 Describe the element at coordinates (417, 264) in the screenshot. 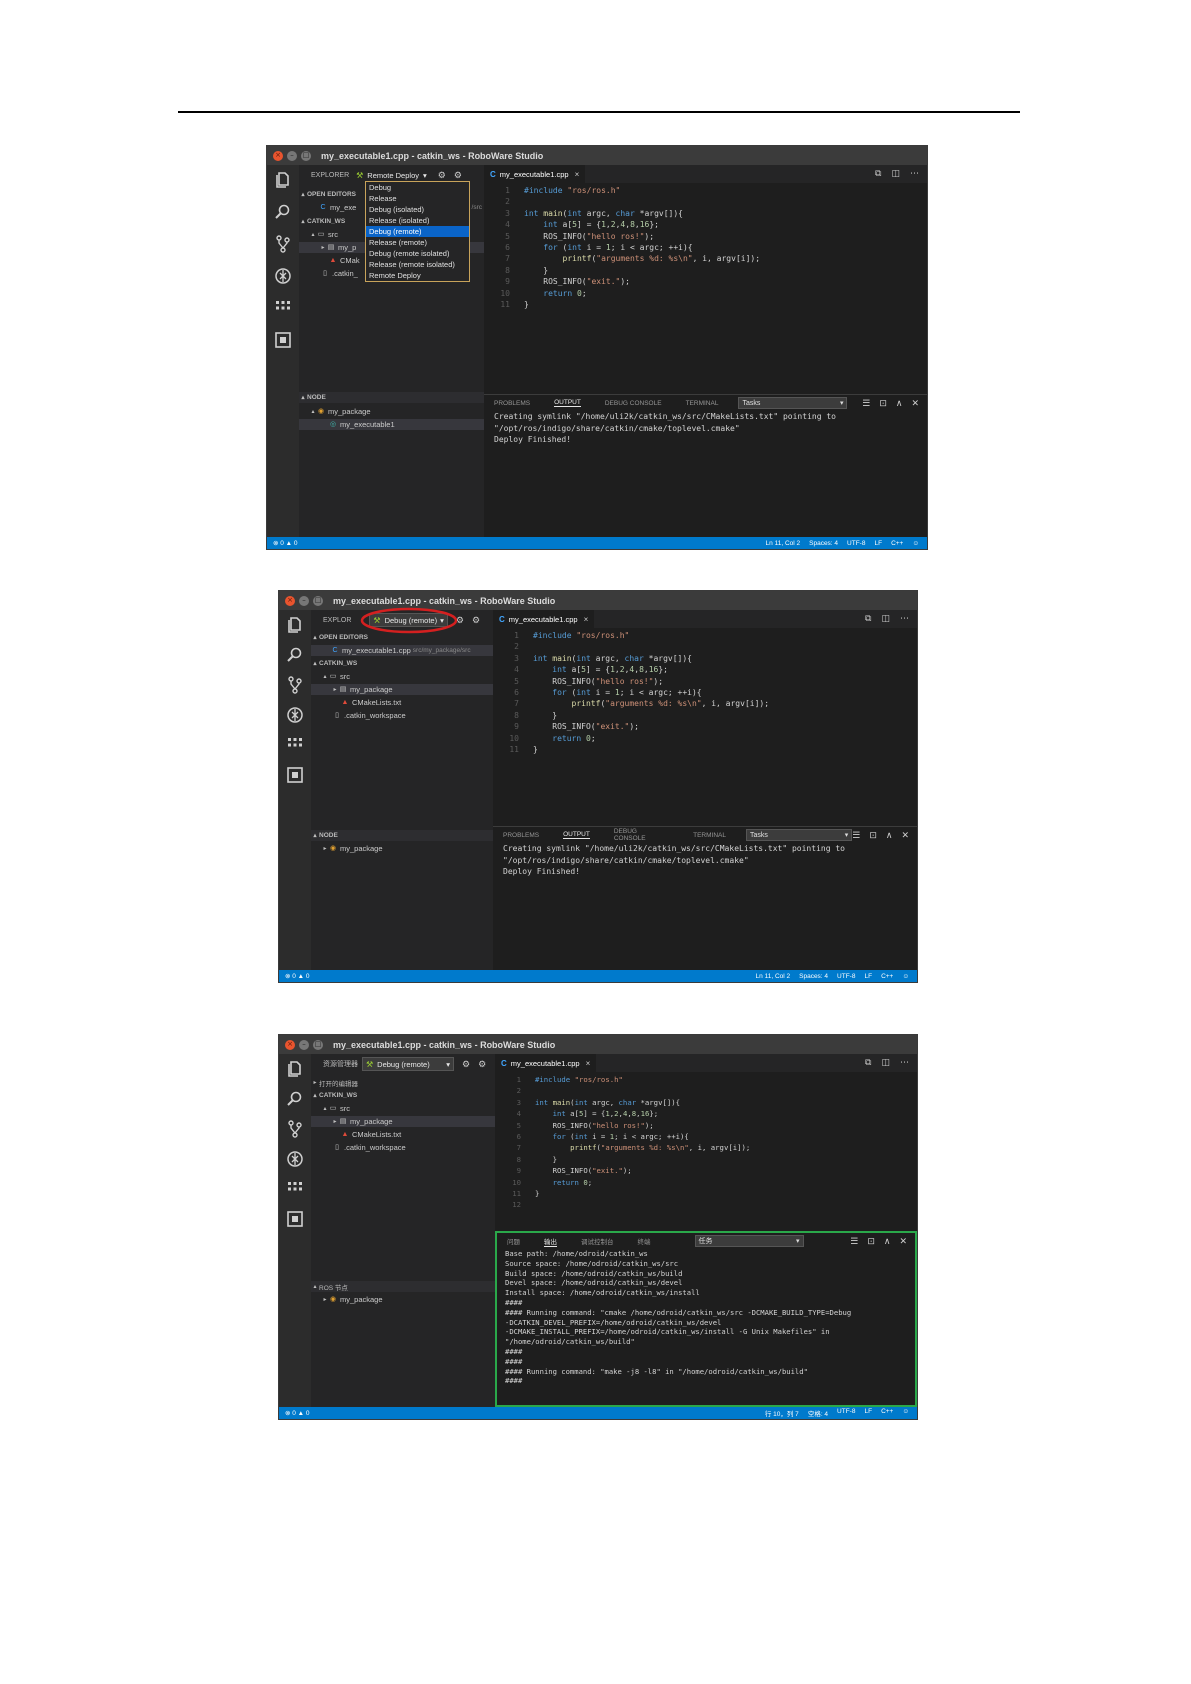

I see `build-config-option: Release (remote isolated)` at that location.